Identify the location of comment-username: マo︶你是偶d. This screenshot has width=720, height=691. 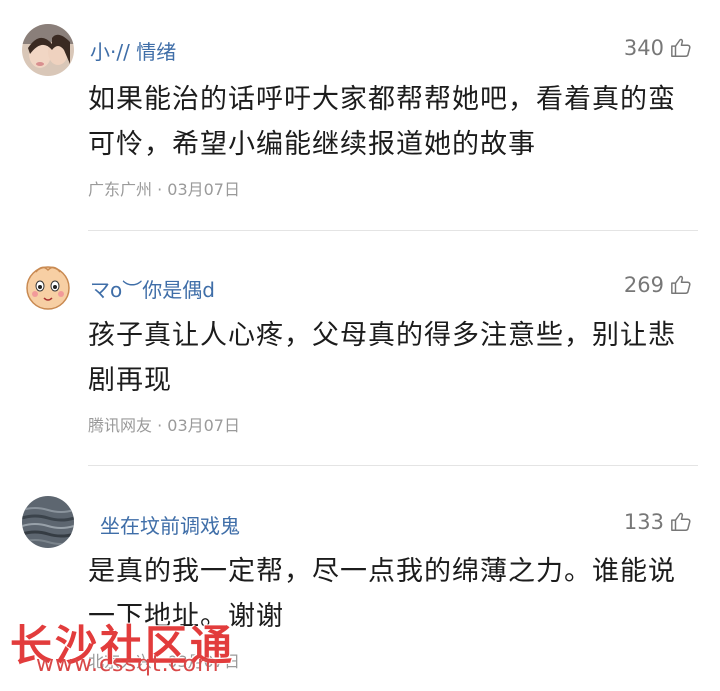
(152, 288).